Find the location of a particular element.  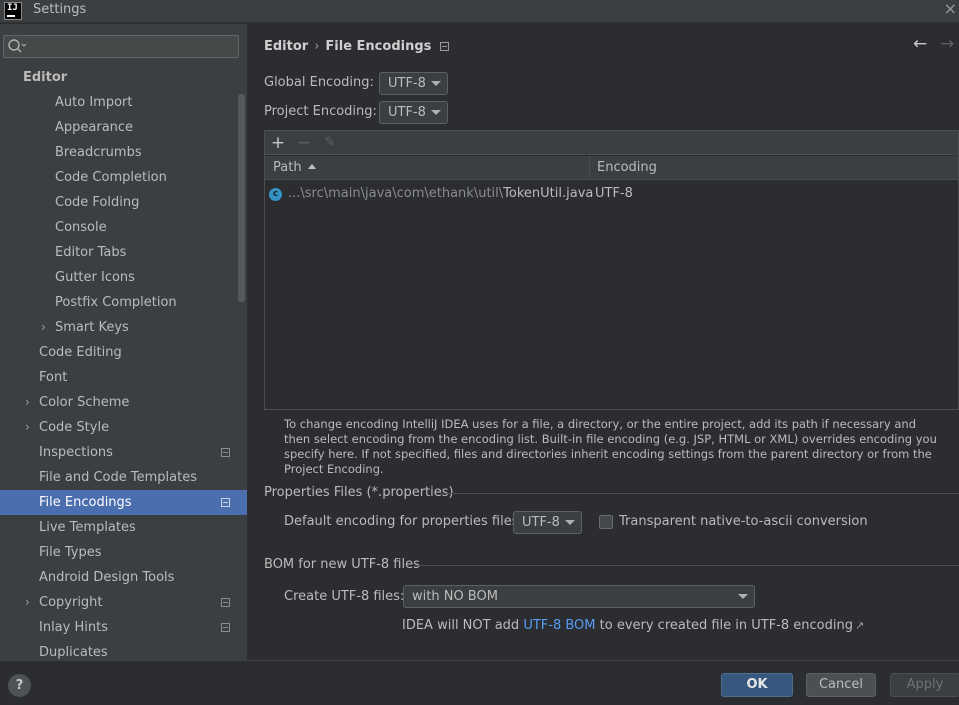

sidebar-item-label: Copyright is located at coordinates (71, 602).